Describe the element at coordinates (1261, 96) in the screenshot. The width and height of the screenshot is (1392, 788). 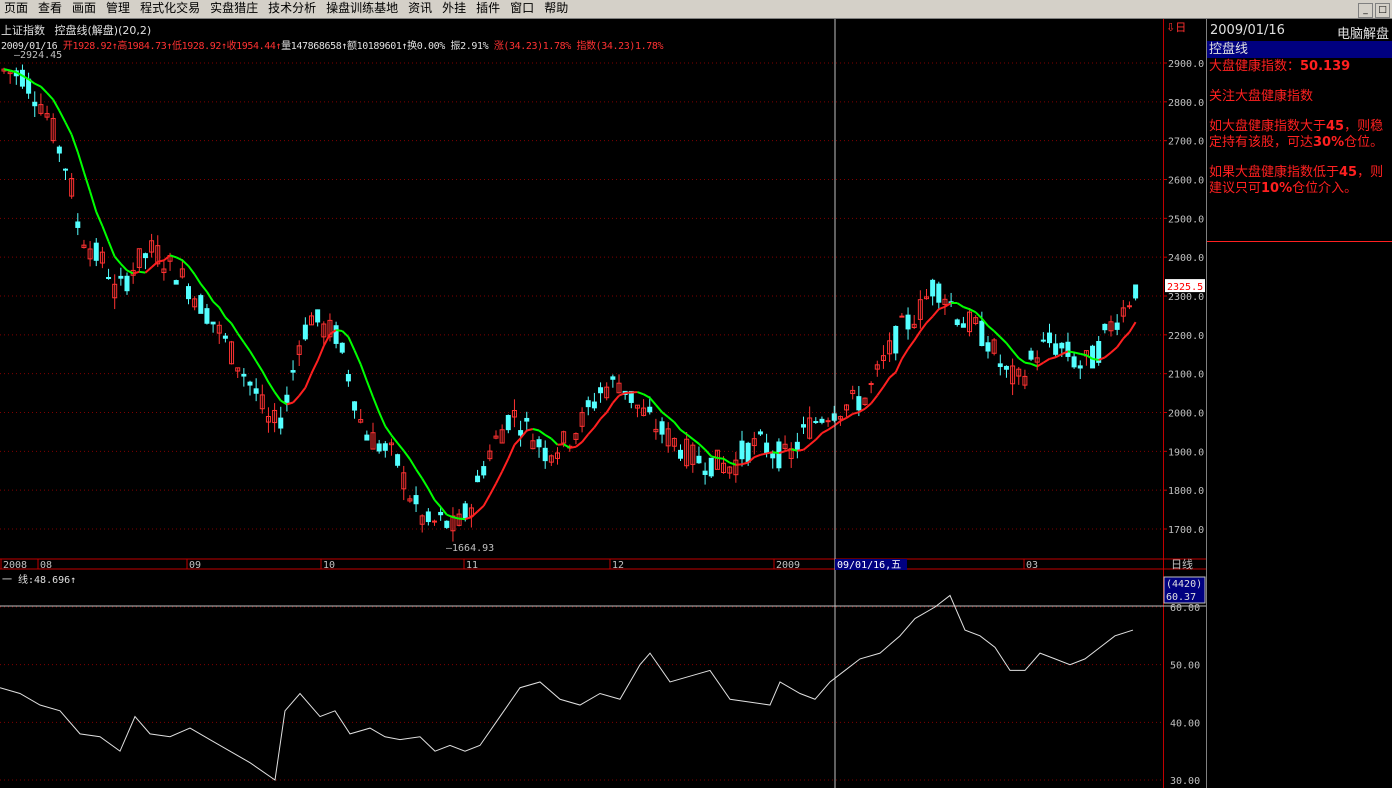
I see `health-heading: 关注大盘健康指数` at that location.